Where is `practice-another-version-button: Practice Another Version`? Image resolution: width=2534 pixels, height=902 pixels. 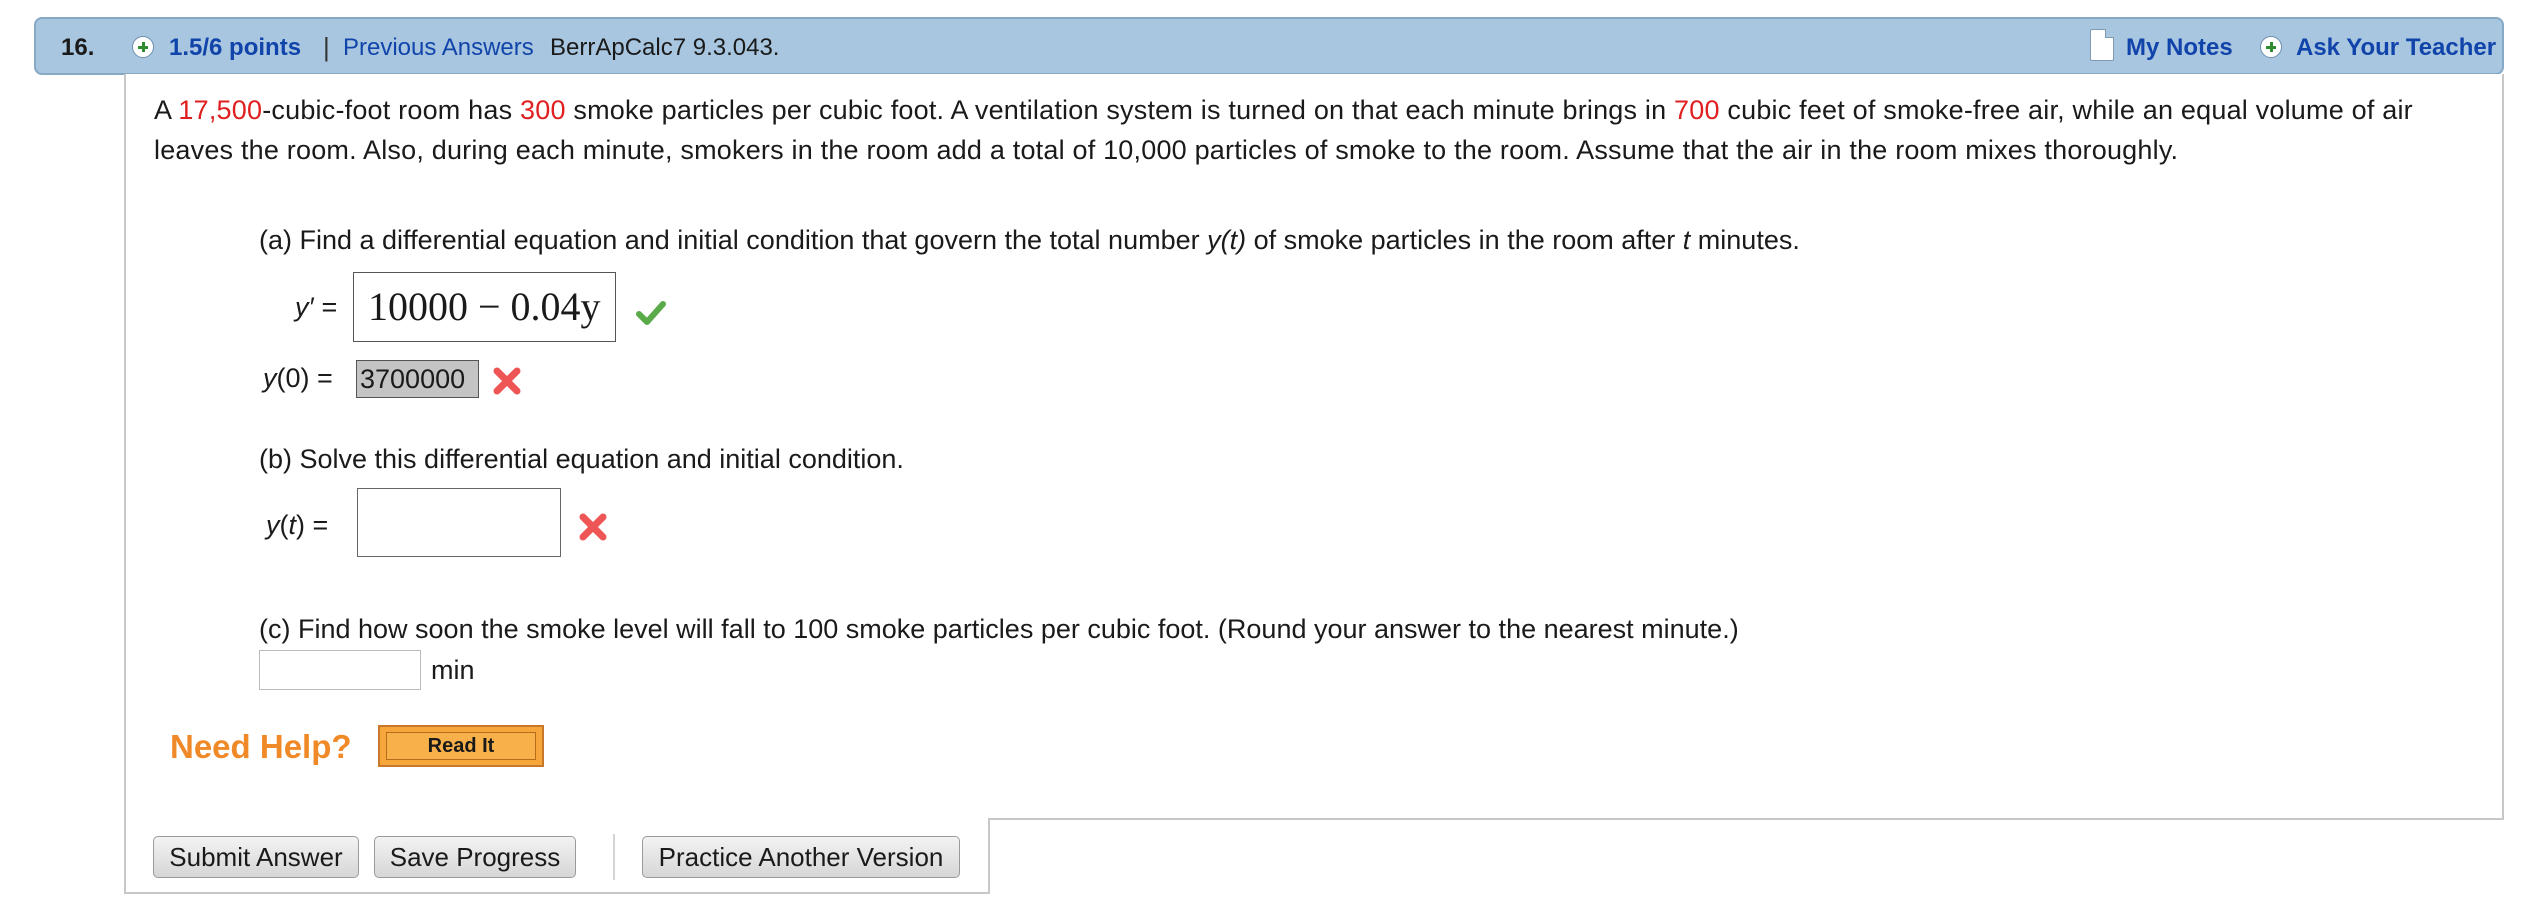
practice-another-version-button: Practice Another Version is located at coordinates (801, 857).